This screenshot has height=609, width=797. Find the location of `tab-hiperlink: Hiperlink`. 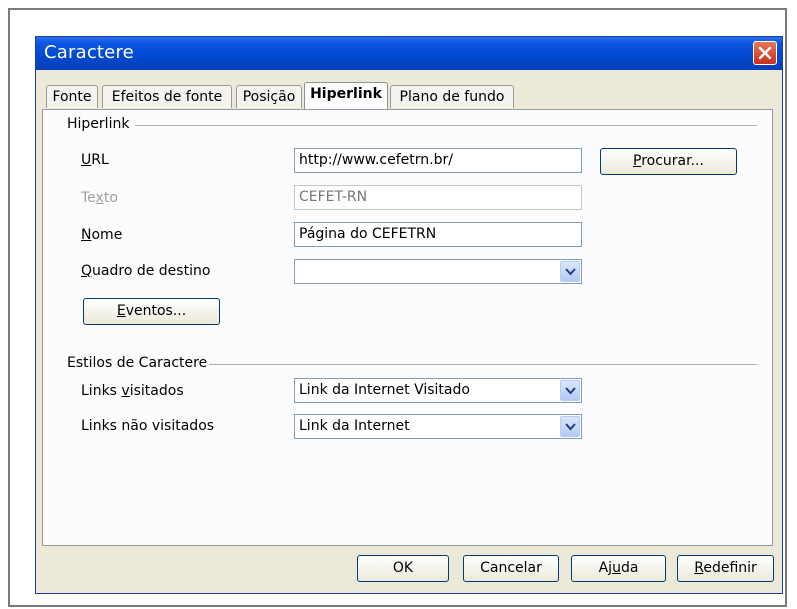

tab-hiperlink: Hiperlink is located at coordinates (346, 95).